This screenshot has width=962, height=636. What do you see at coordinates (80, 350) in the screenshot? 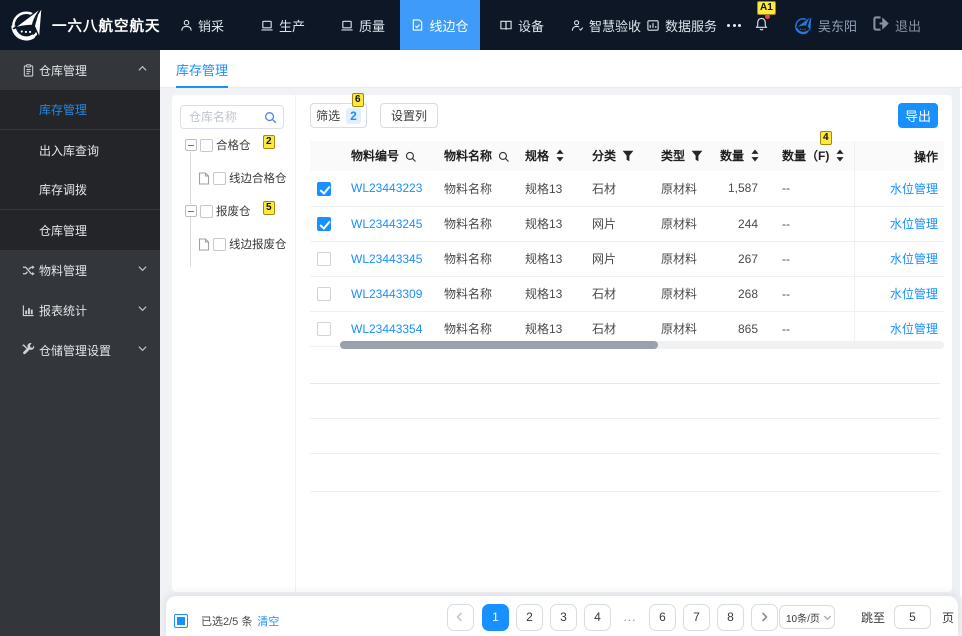
I see `sidebar-group-4: 仓储管理设置` at bounding box center [80, 350].